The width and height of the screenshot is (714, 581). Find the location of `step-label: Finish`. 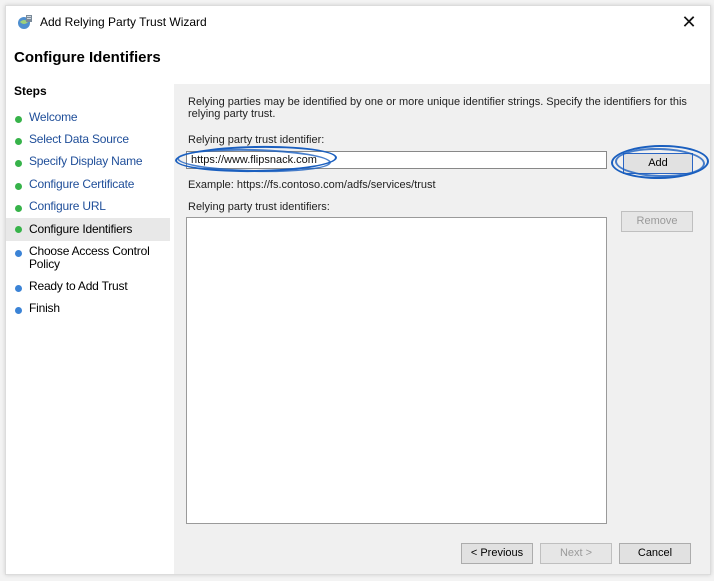

step-label: Finish is located at coordinates (44, 308).